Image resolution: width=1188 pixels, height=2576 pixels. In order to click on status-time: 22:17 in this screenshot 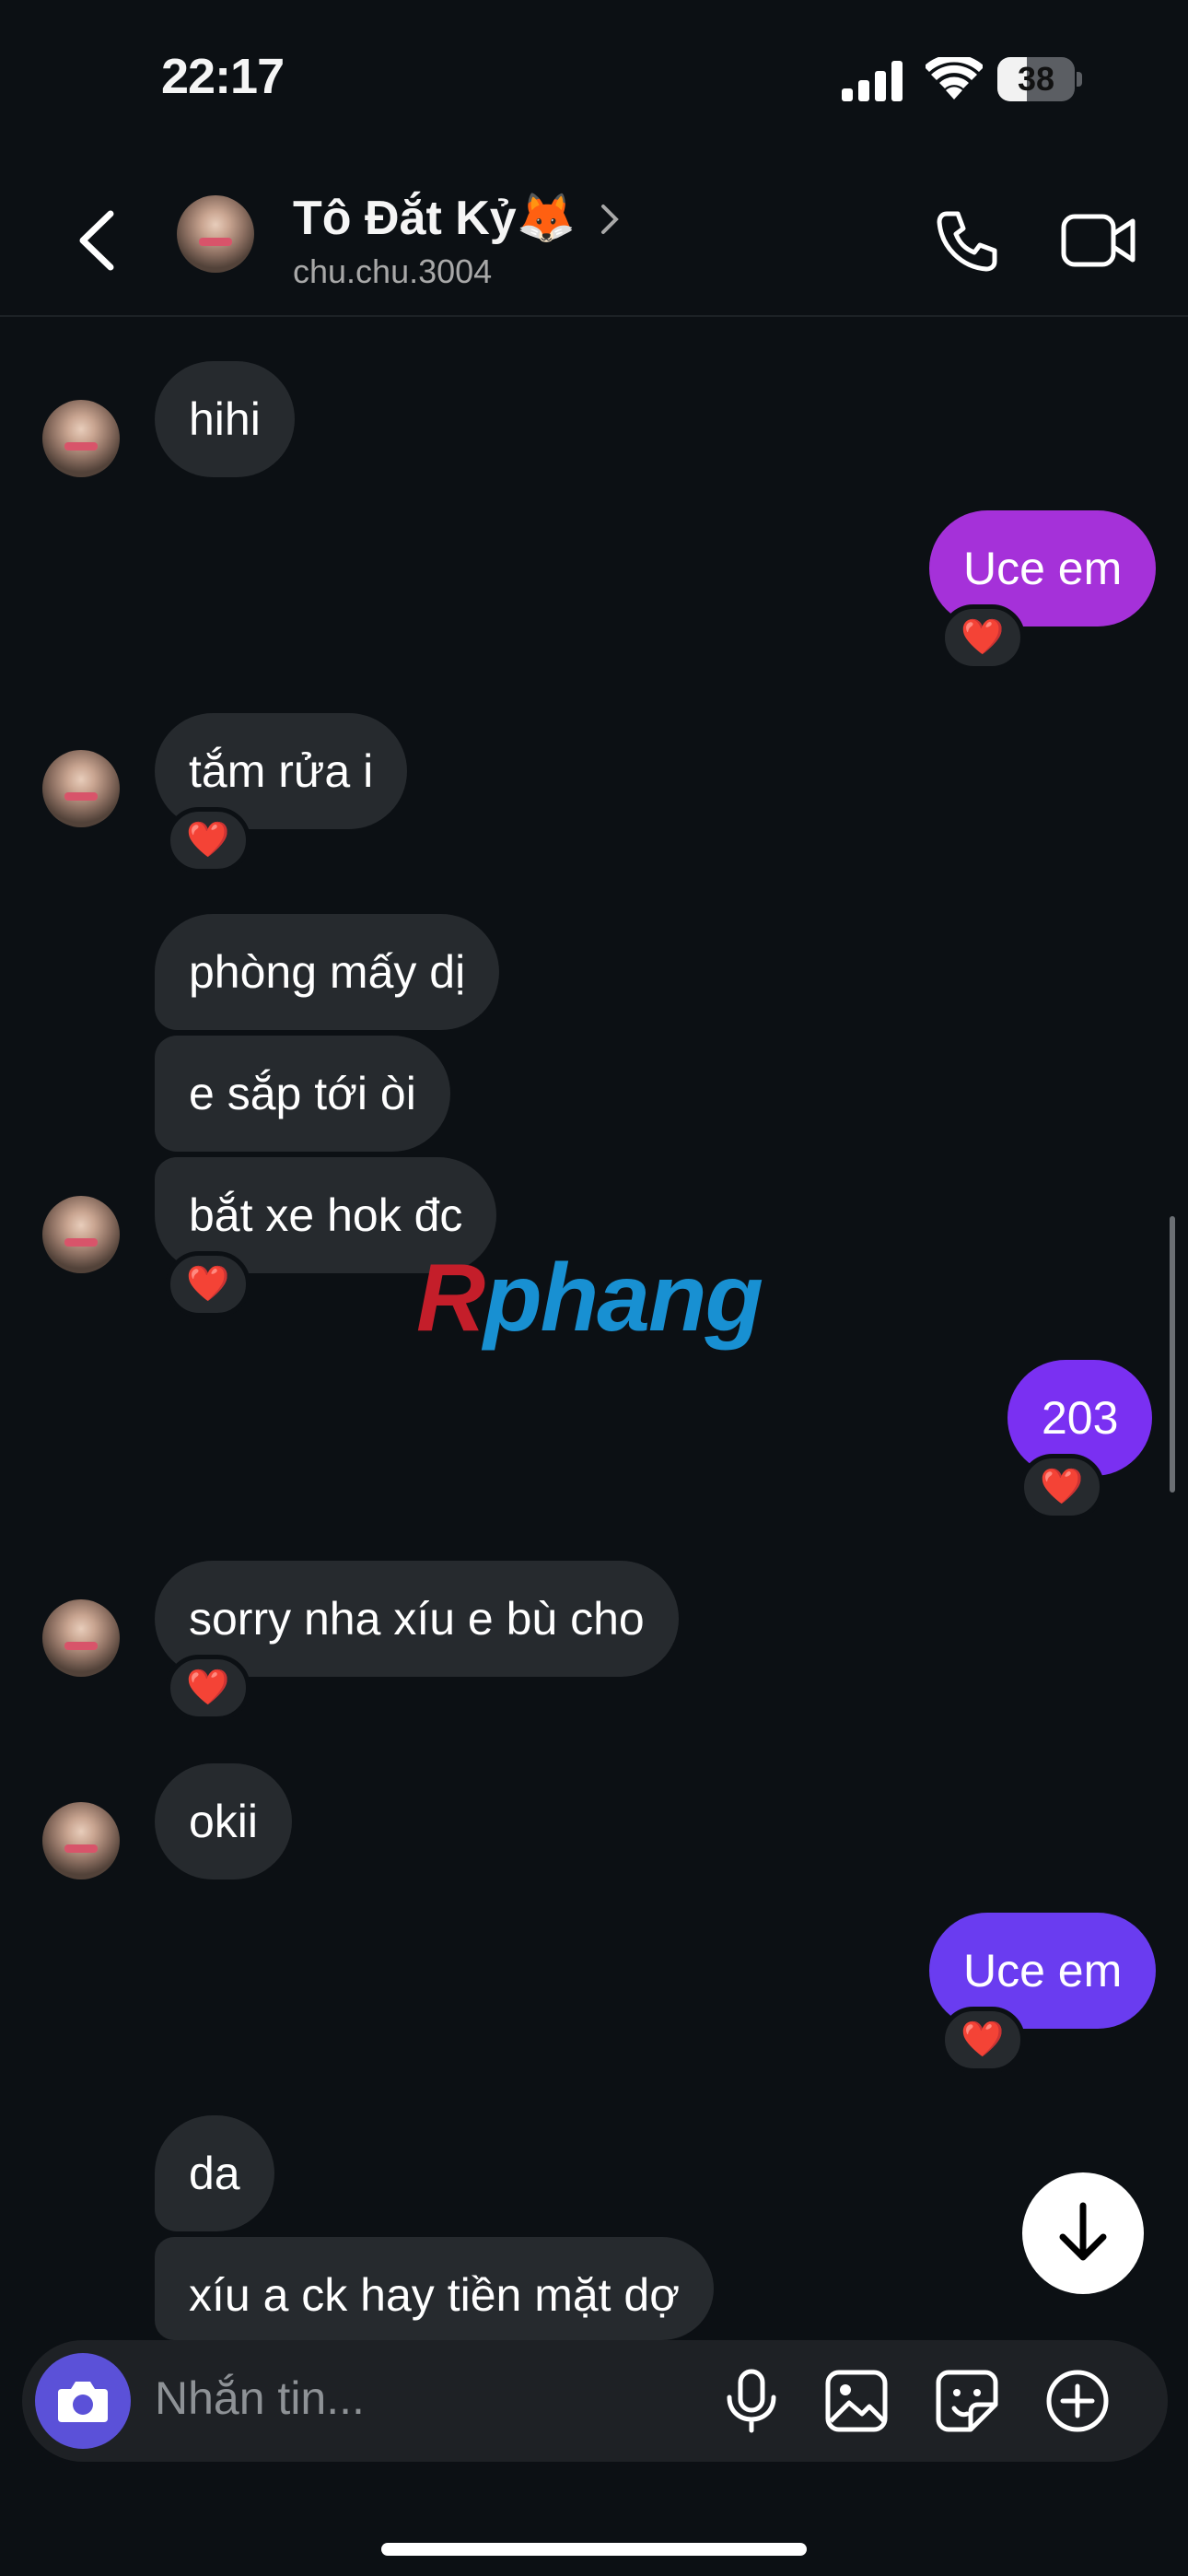, I will do `click(223, 76)`.